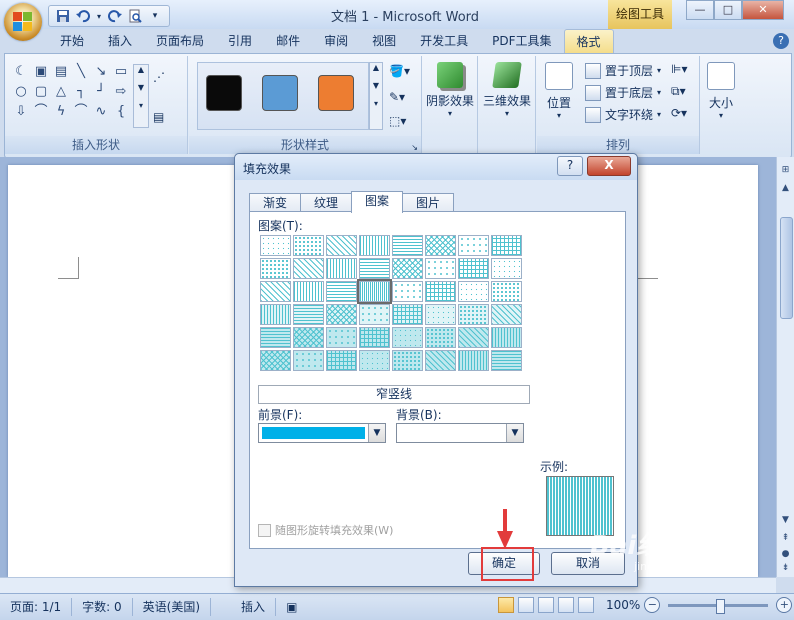 This screenshot has width=794, height=620. I want to click on 3d-effects-button: 三维效果 ▾, so click(507, 90).